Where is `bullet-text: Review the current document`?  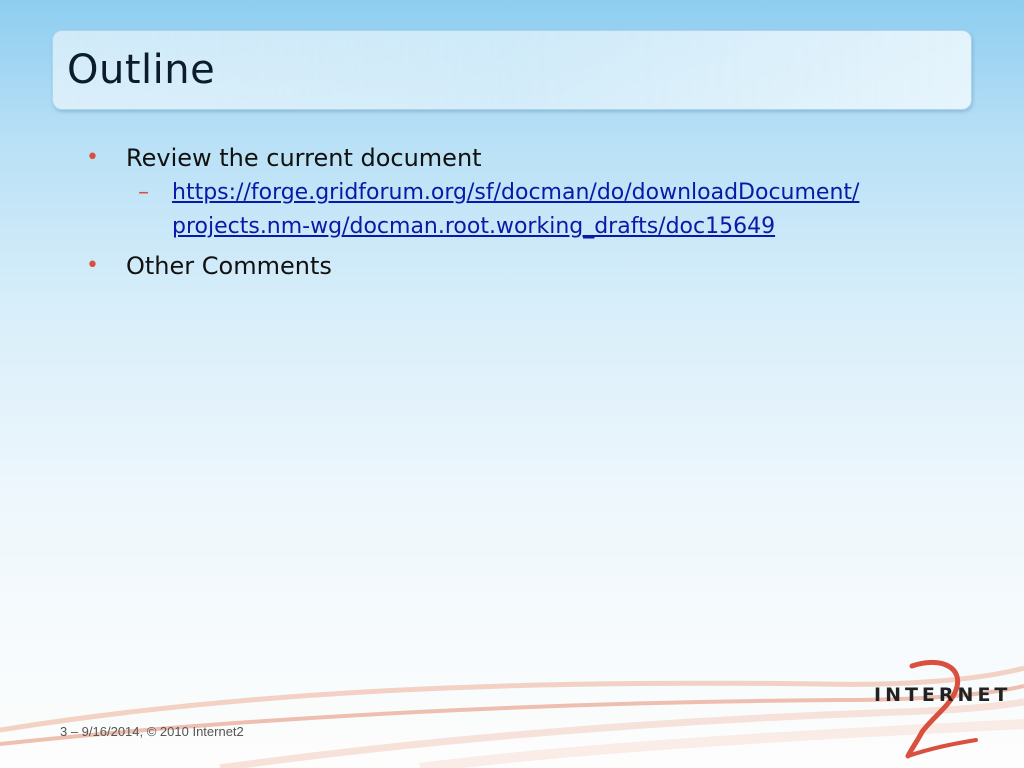
bullet-text: Review the current document is located at coordinates (304, 158).